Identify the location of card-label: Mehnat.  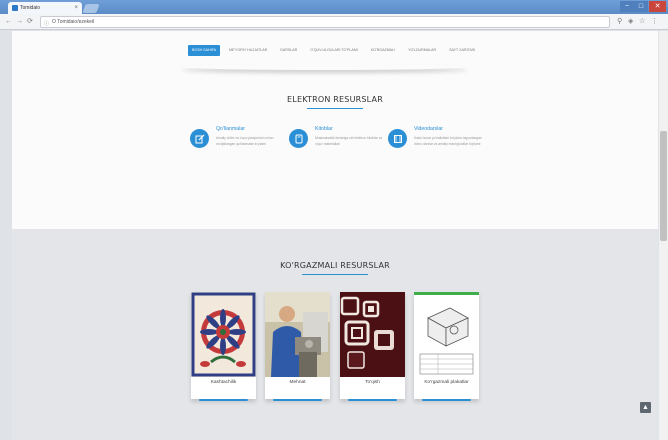
(297, 382).